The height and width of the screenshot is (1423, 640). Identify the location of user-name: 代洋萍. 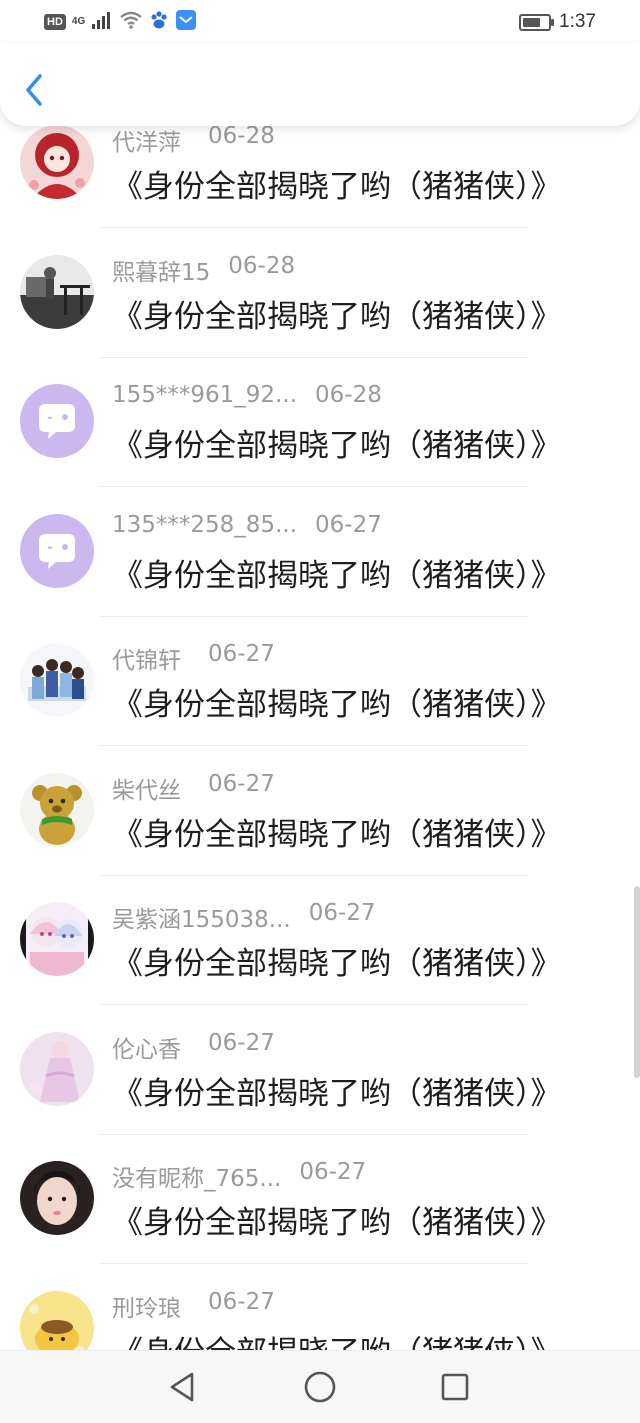
(146, 140).